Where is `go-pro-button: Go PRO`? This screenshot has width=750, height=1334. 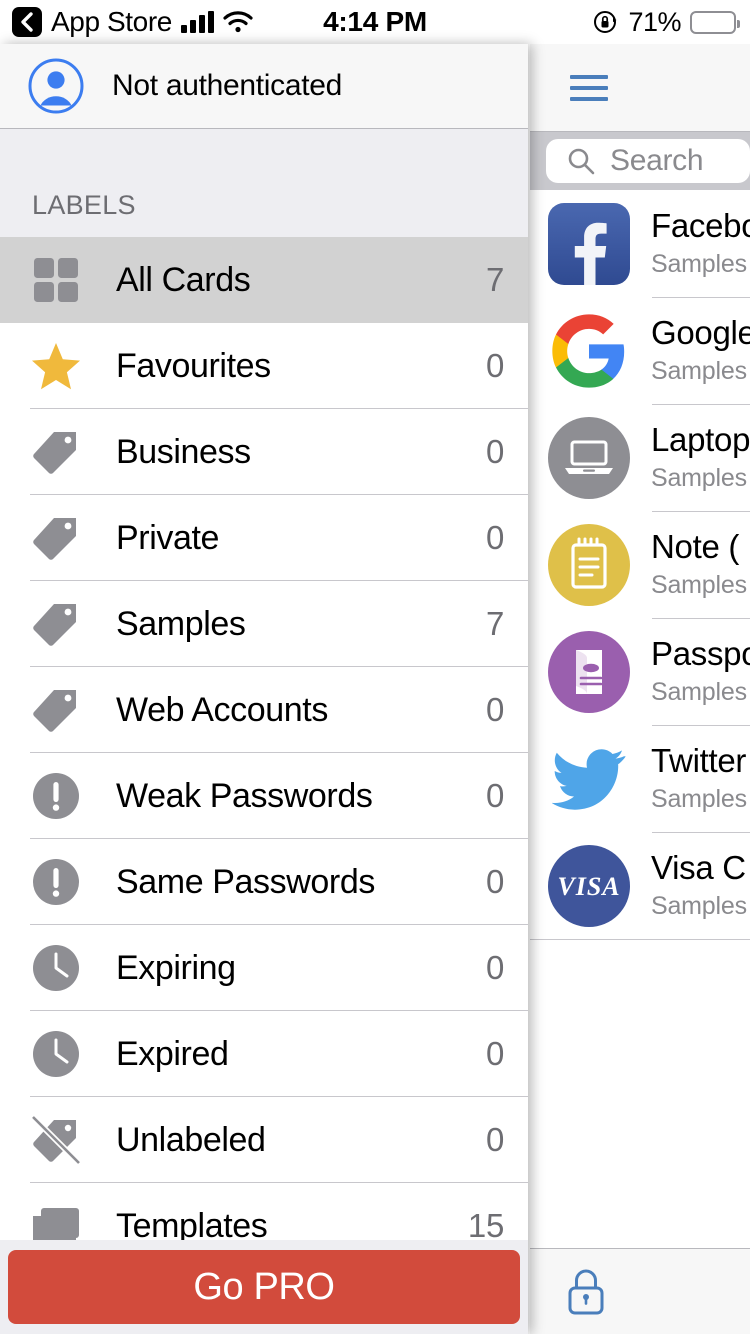 go-pro-button: Go PRO is located at coordinates (264, 1287).